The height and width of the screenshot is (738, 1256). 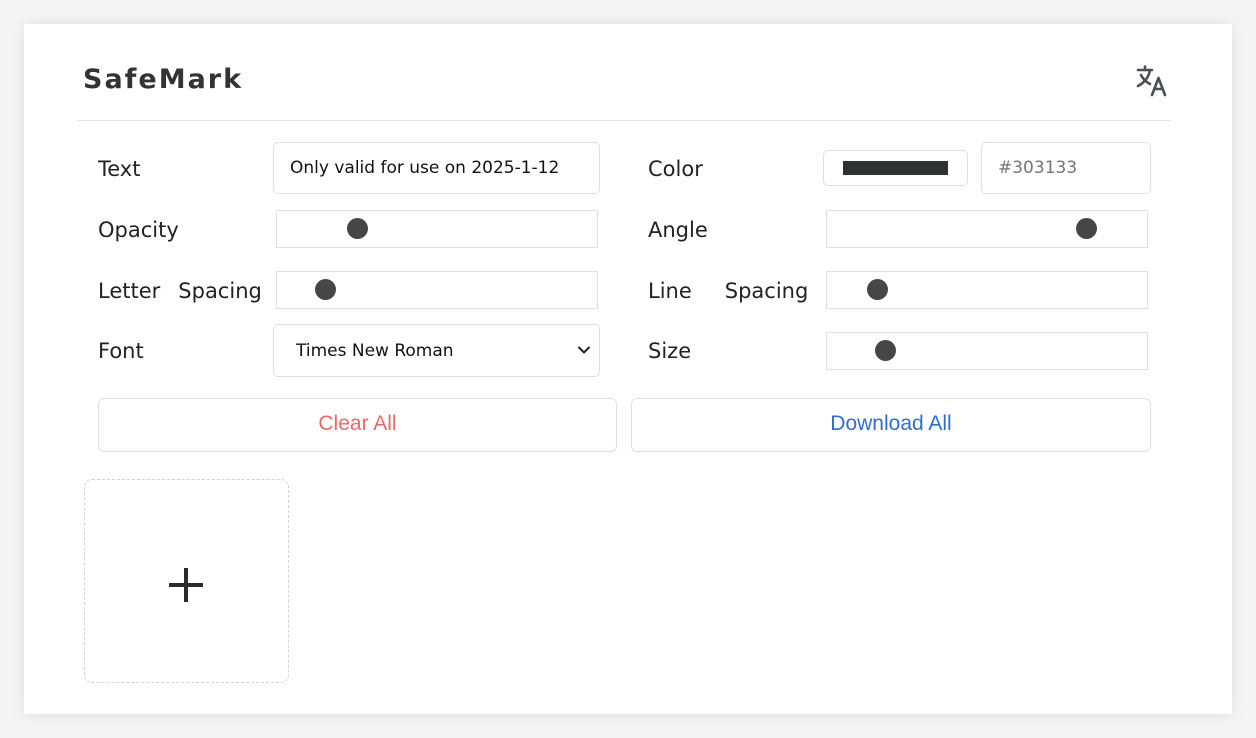 I want to click on color-swatch-fill, so click(x=895, y=168).